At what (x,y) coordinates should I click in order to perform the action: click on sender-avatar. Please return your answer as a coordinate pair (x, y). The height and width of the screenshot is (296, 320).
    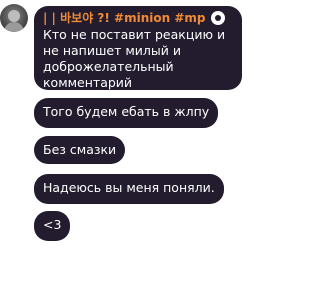
    Looking at the image, I should click on (14, 18).